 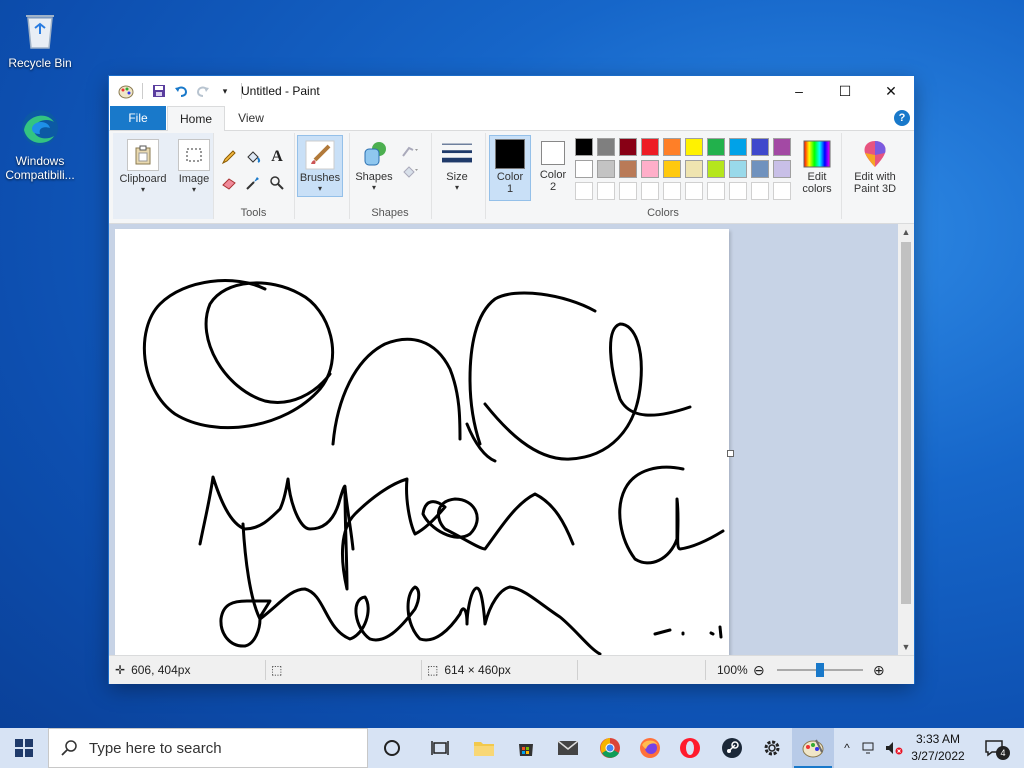 What do you see at coordinates (875, 165) in the screenshot?
I see `edit-with-paint3d-button: Edit with Paint 3D` at bounding box center [875, 165].